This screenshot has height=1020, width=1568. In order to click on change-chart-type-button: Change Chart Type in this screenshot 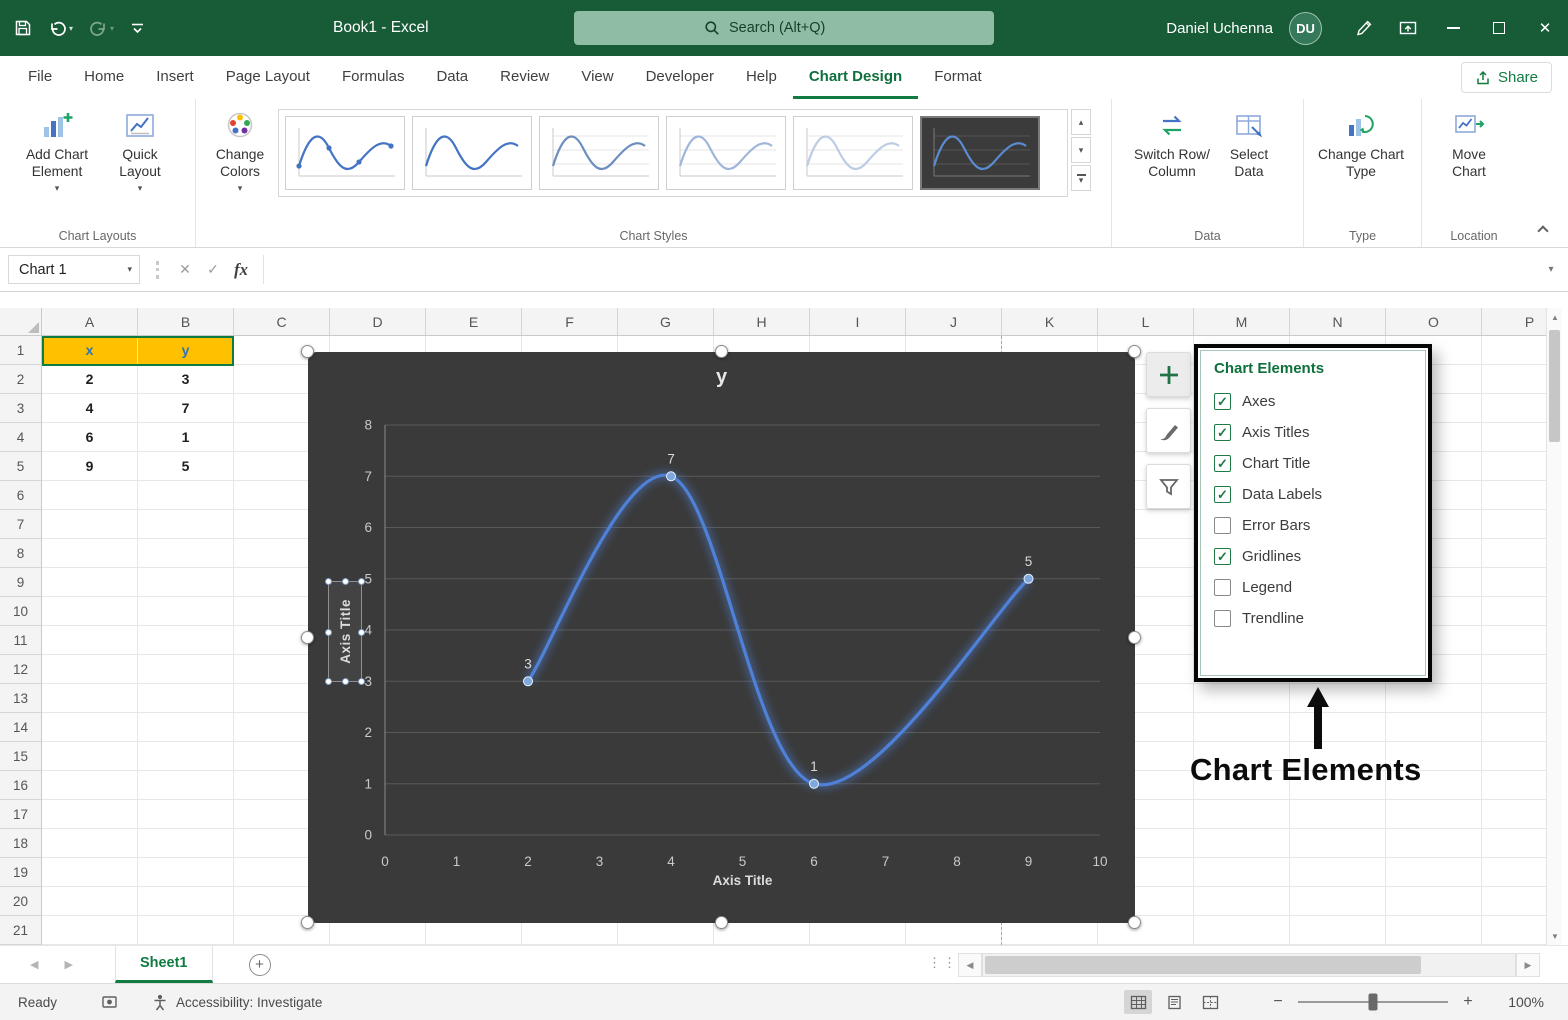, I will do `click(1361, 140)`.